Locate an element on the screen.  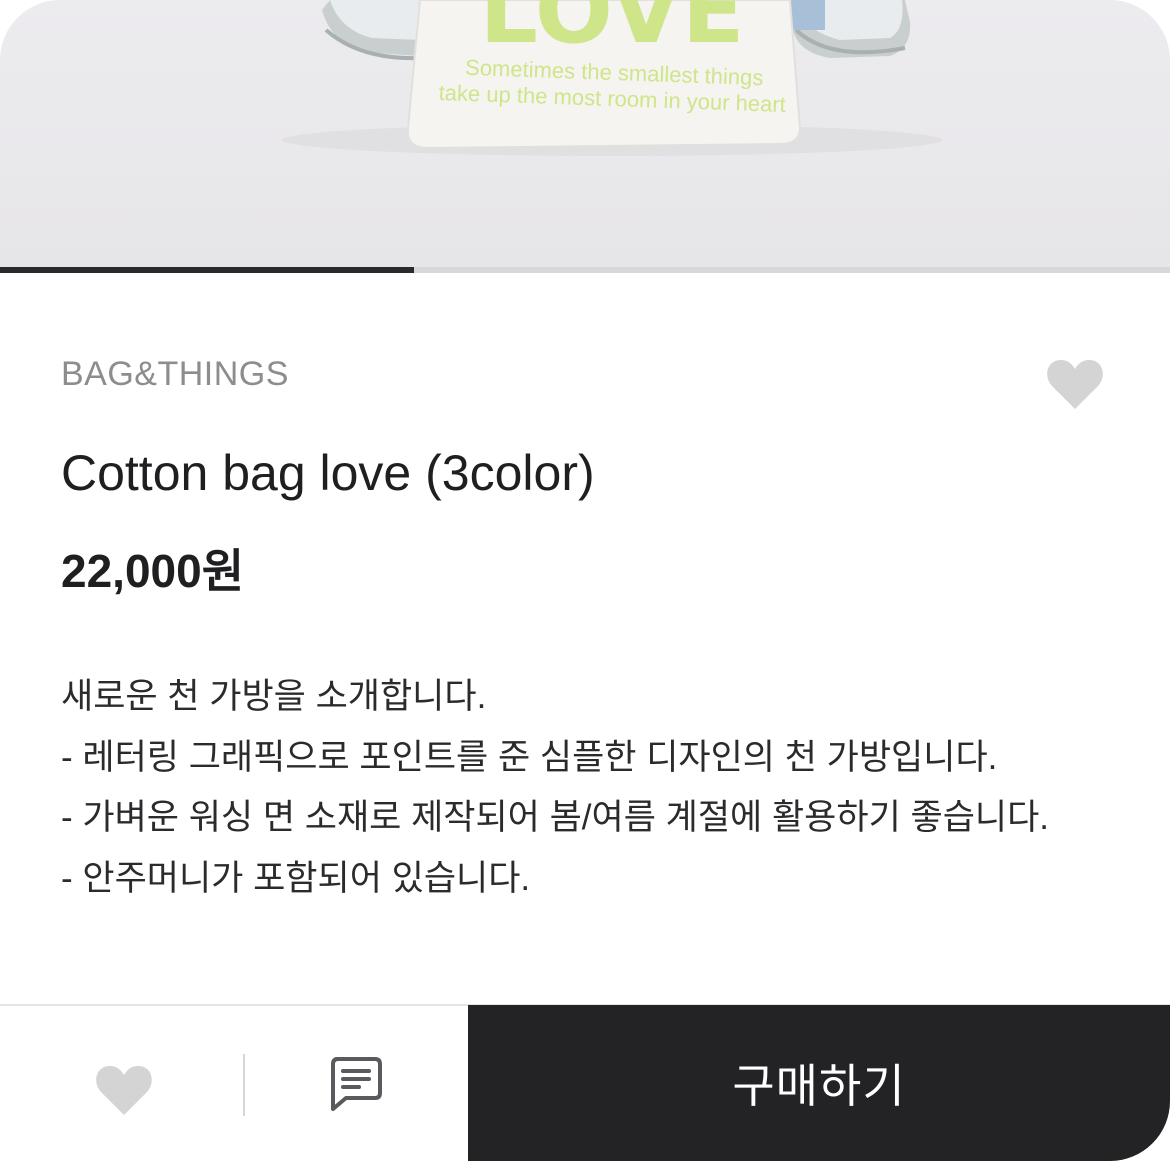
comment-button is located at coordinates (355, 1084).